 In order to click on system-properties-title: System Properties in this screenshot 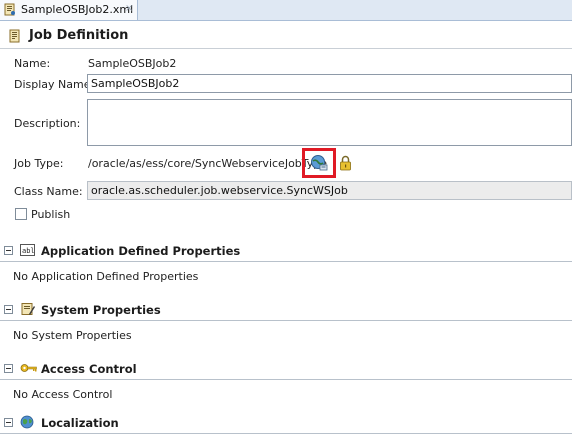, I will do `click(101, 310)`.